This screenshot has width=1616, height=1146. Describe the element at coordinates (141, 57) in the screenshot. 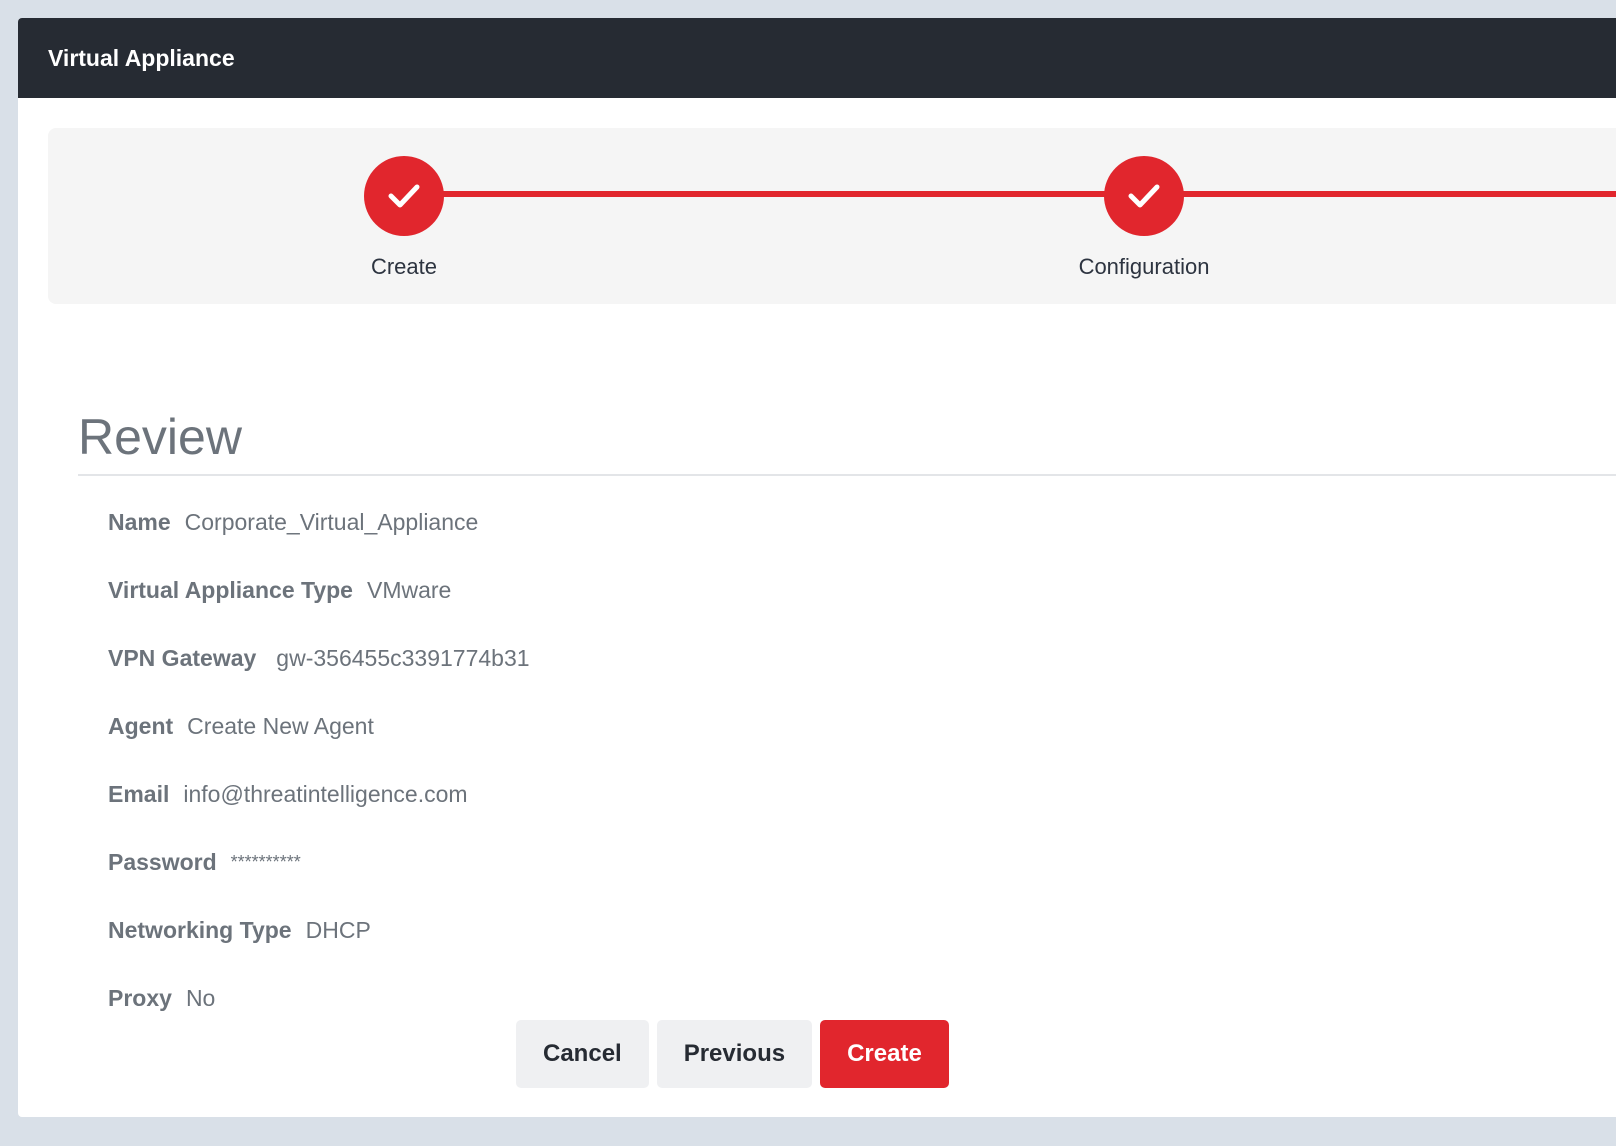

I see `modal-title: Virtual Appliance` at that location.